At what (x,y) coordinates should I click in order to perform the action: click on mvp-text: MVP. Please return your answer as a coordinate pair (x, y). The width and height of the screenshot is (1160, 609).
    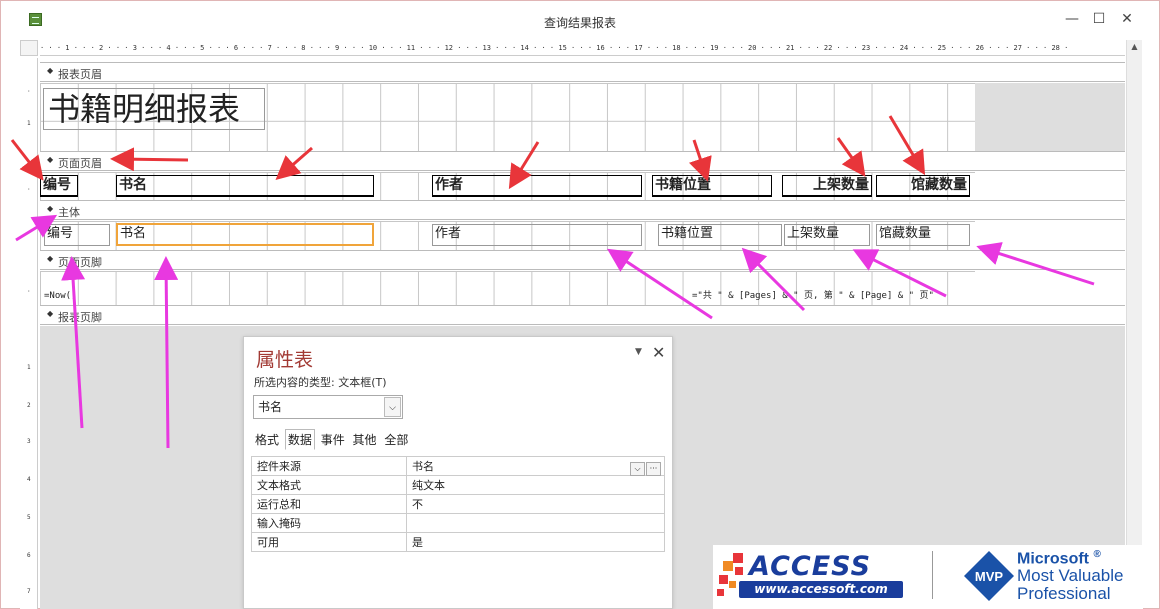
    Looking at the image, I should click on (989, 576).